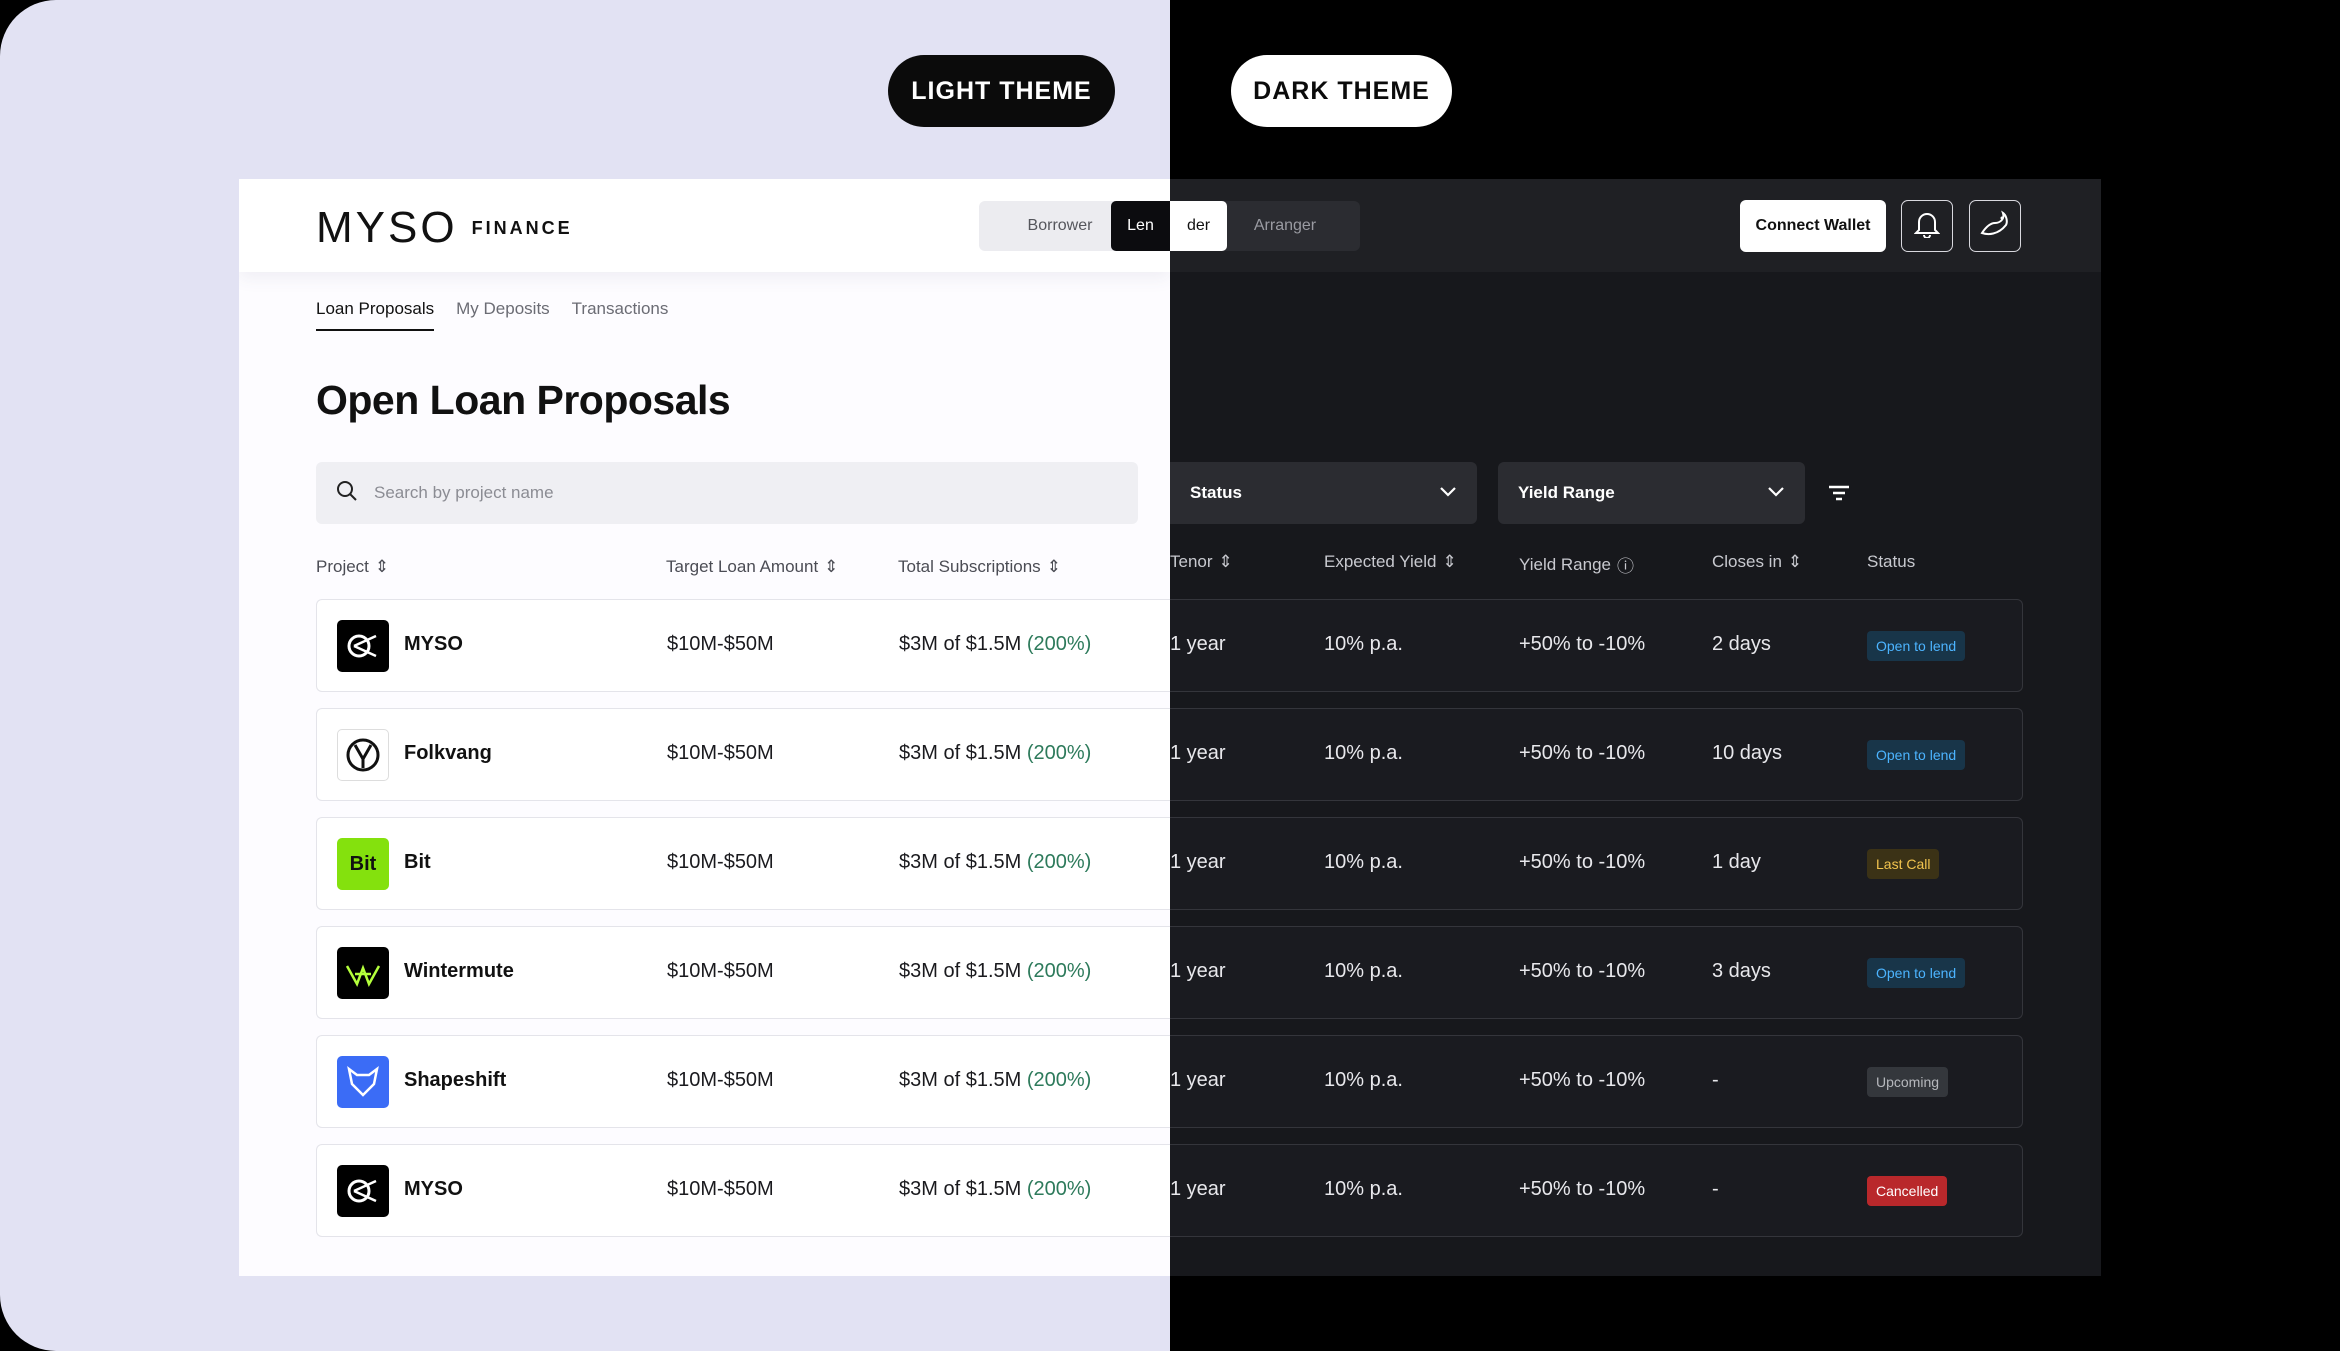  I want to click on logo-sub: FINANCE, so click(522, 227).